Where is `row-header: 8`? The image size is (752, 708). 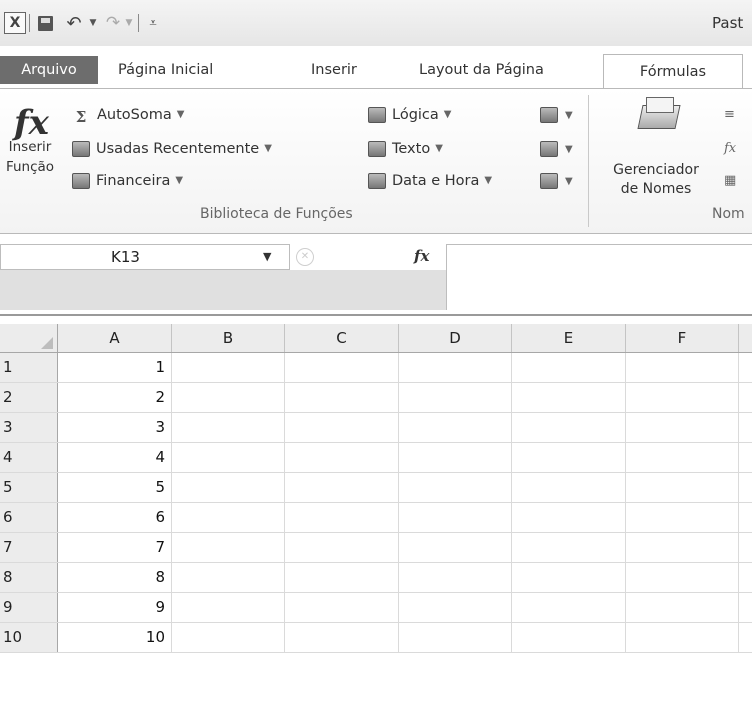
row-header: 8 is located at coordinates (29, 577).